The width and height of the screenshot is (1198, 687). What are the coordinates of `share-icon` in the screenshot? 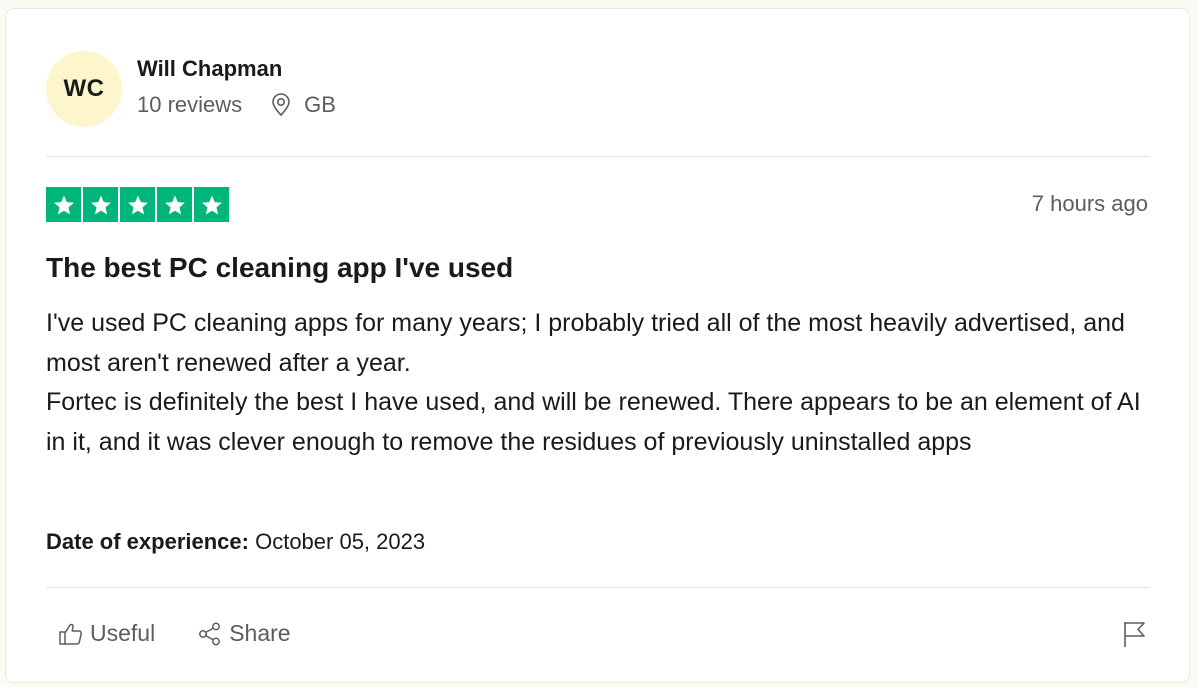 It's located at (213, 634).